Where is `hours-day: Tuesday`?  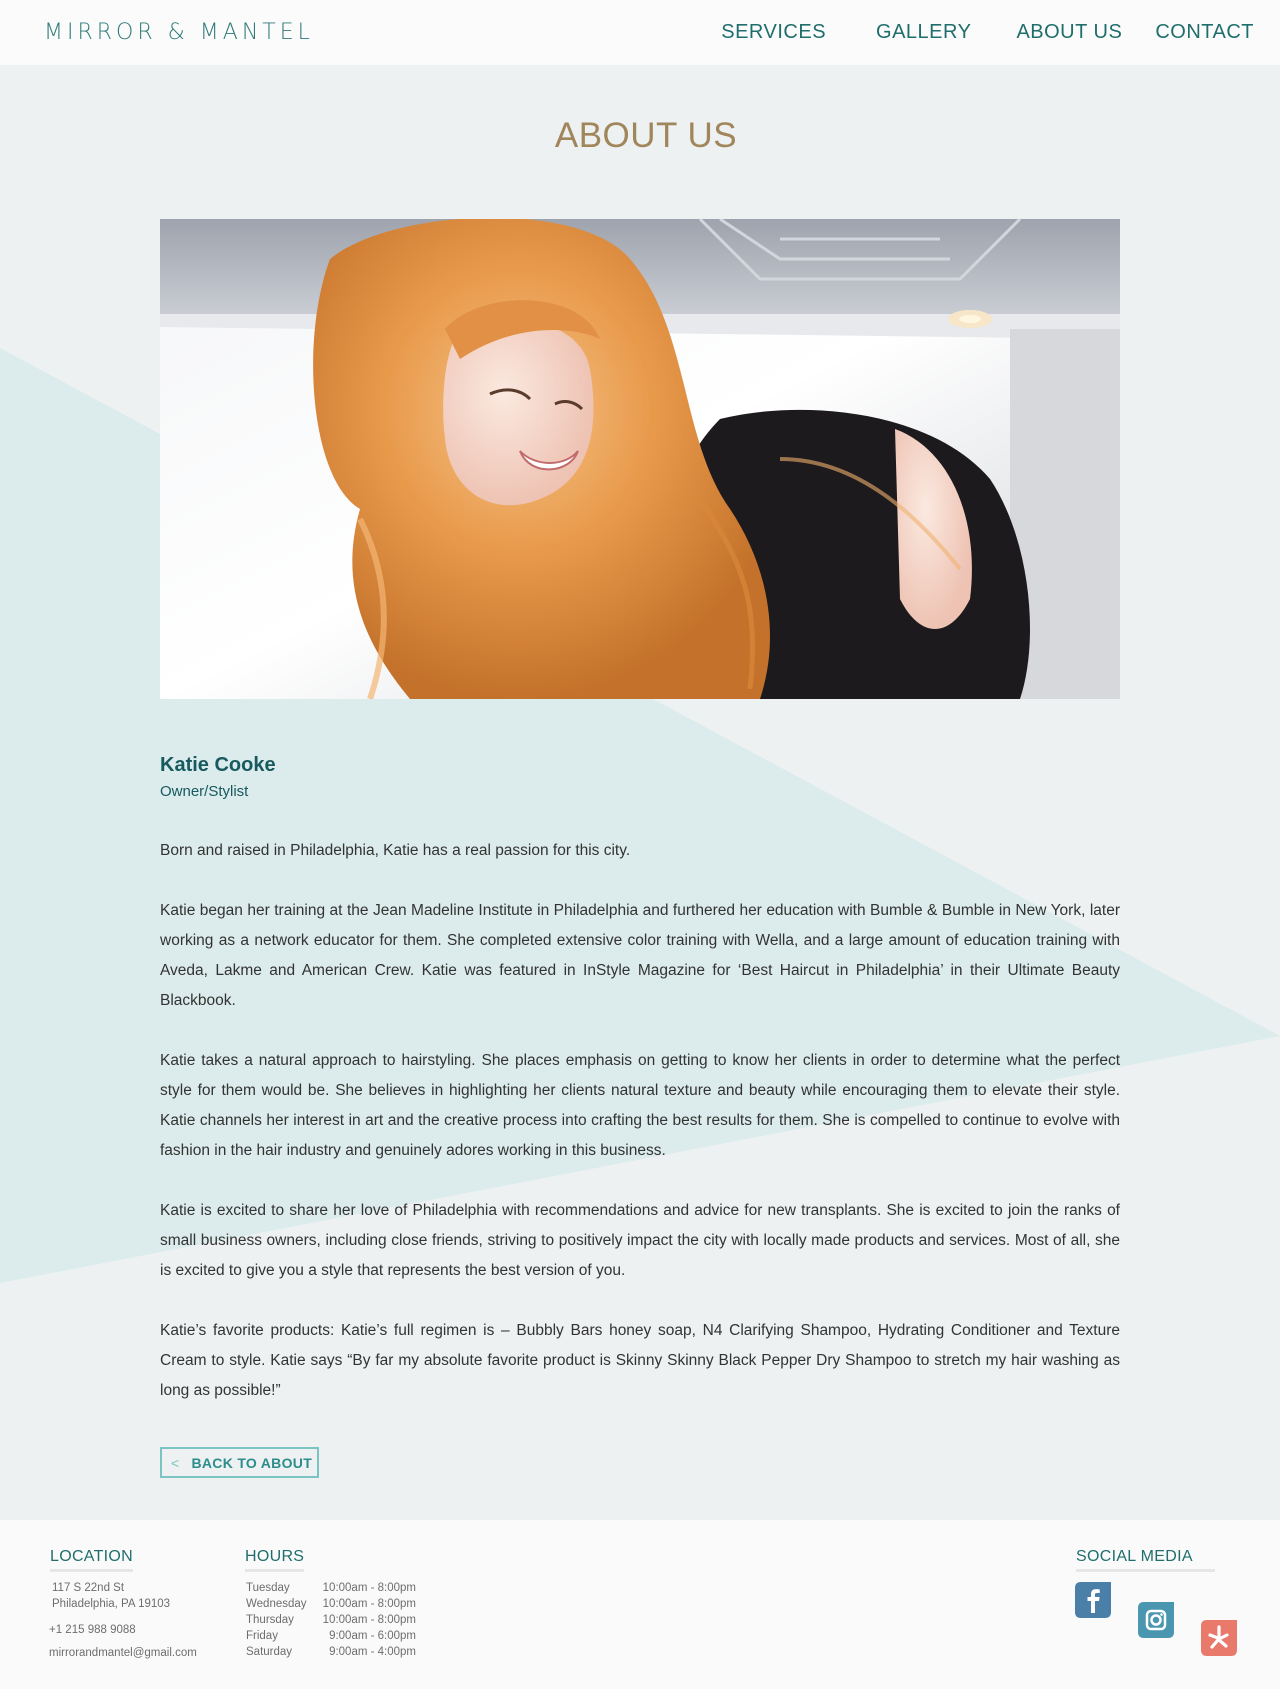 hours-day: Tuesday is located at coordinates (268, 1588).